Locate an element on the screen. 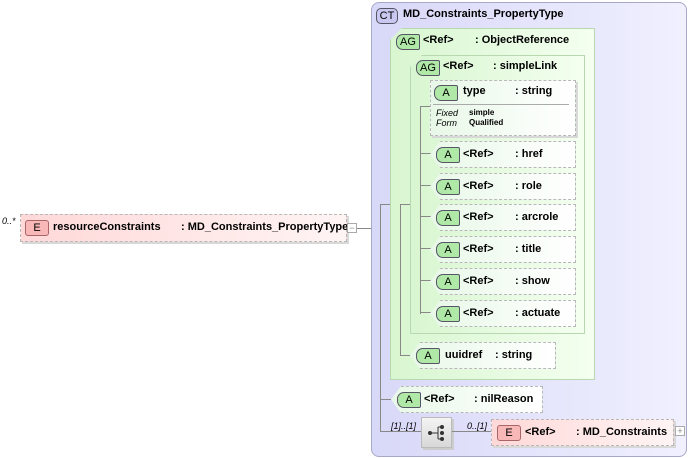 The image size is (692, 458). element-cardinality: 0..[1] is located at coordinates (477, 426).